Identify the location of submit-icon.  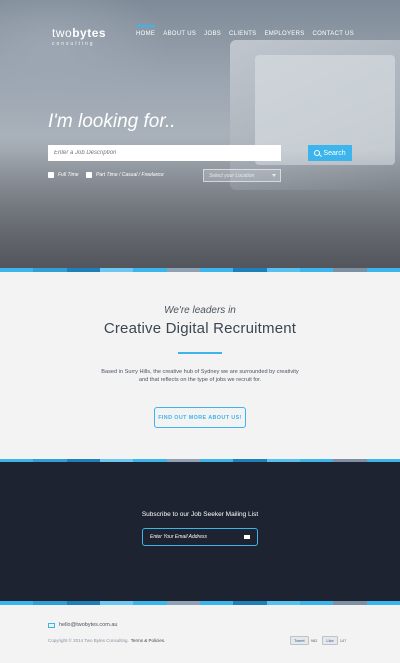
(247, 537).